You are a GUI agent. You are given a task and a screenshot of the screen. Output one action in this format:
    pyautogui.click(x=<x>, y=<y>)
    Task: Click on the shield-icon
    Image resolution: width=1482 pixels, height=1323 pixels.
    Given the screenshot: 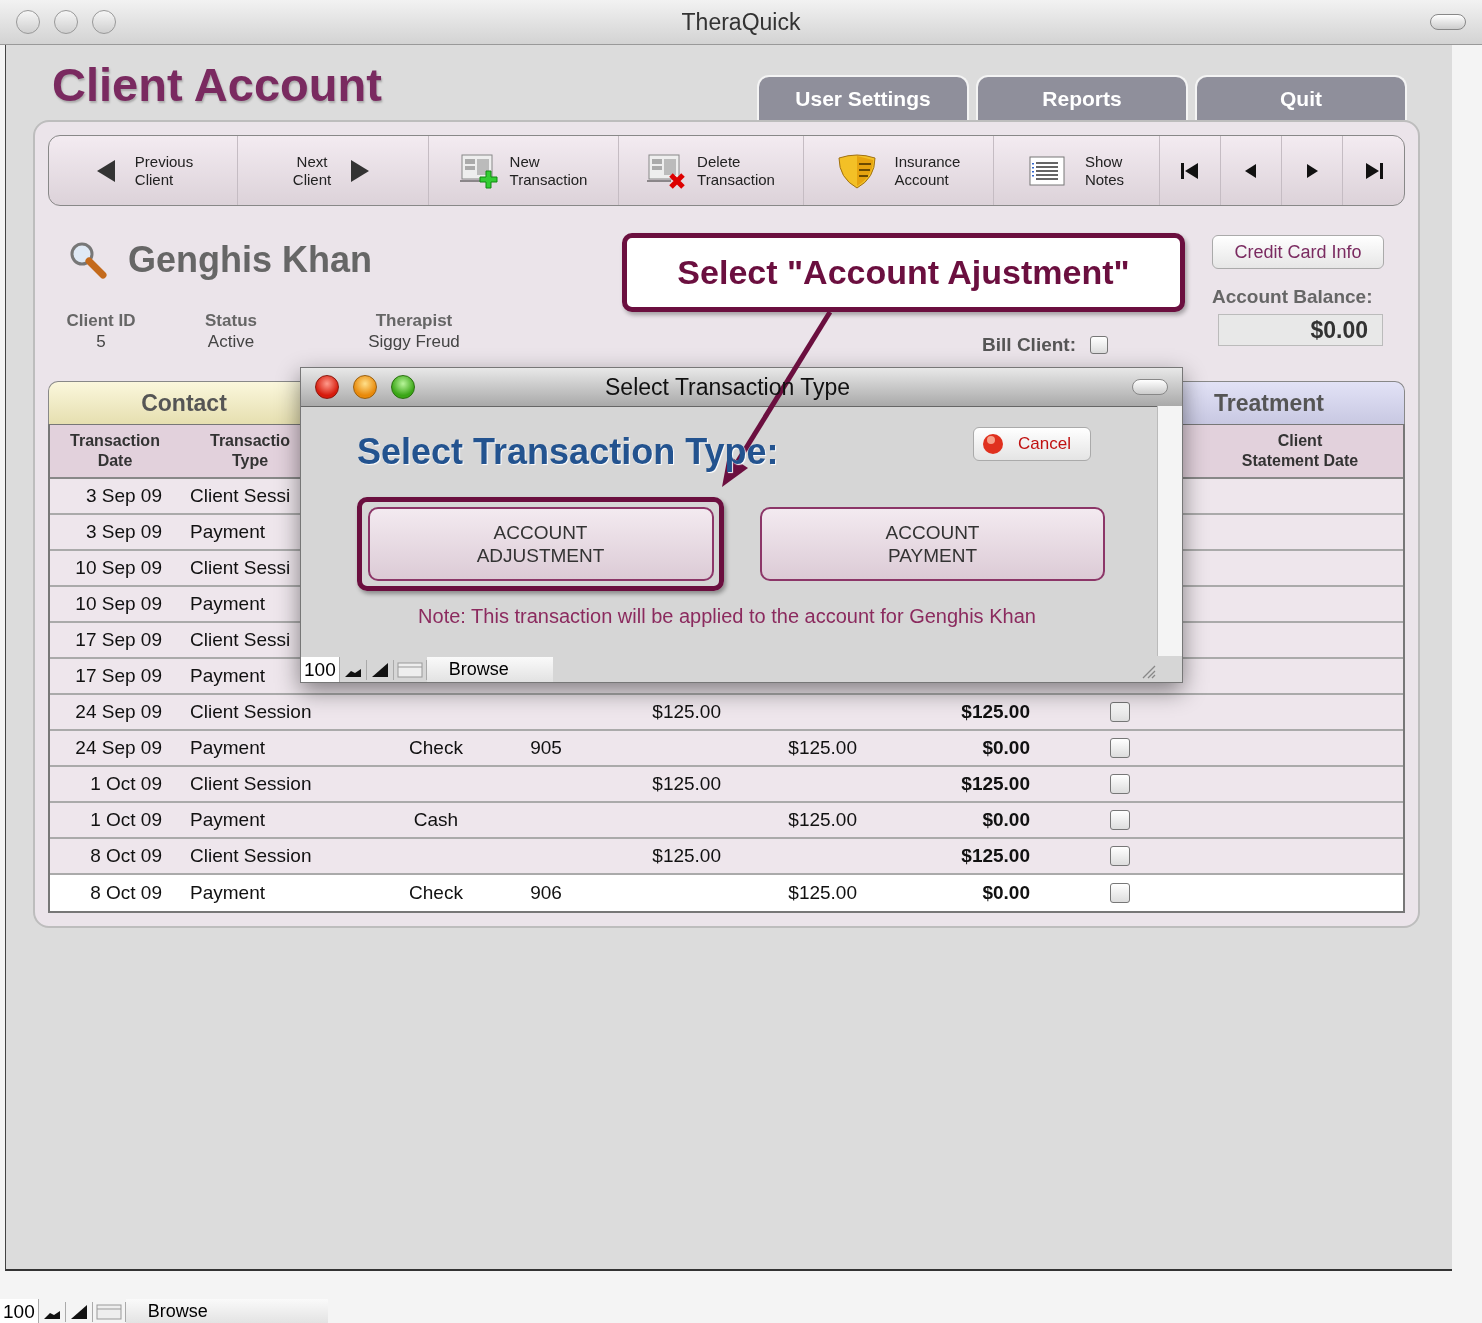 What is the action you would take?
    pyautogui.click(x=856, y=170)
    